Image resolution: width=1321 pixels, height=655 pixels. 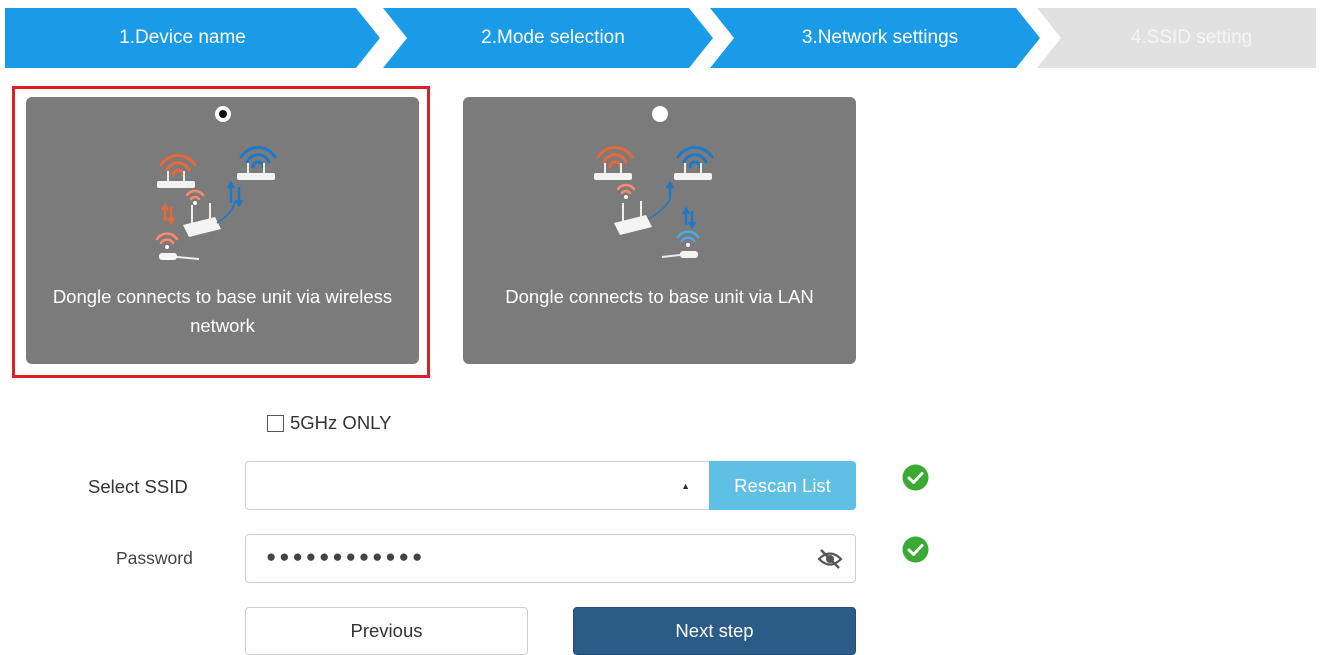 What do you see at coordinates (553, 37) in the screenshot?
I see `step-label: 2.Mode selection` at bounding box center [553, 37].